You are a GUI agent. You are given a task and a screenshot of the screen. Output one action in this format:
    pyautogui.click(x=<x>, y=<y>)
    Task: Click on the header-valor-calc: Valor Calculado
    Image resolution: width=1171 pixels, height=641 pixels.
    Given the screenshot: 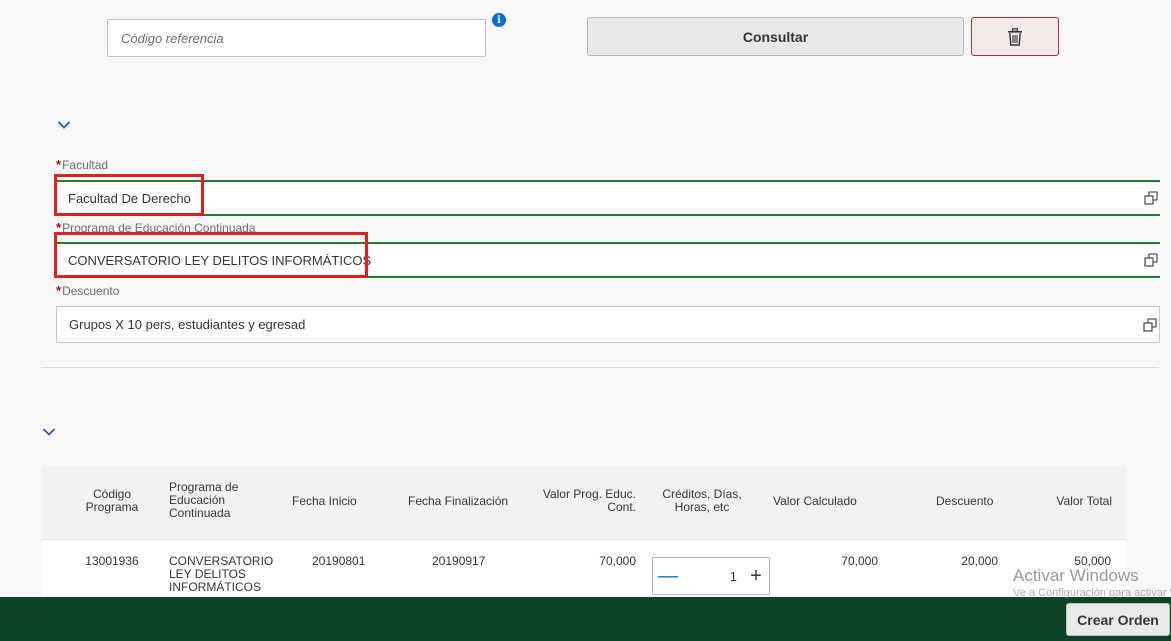 What is the action you would take?
    pyautogui.click(x=815, y=501)
    